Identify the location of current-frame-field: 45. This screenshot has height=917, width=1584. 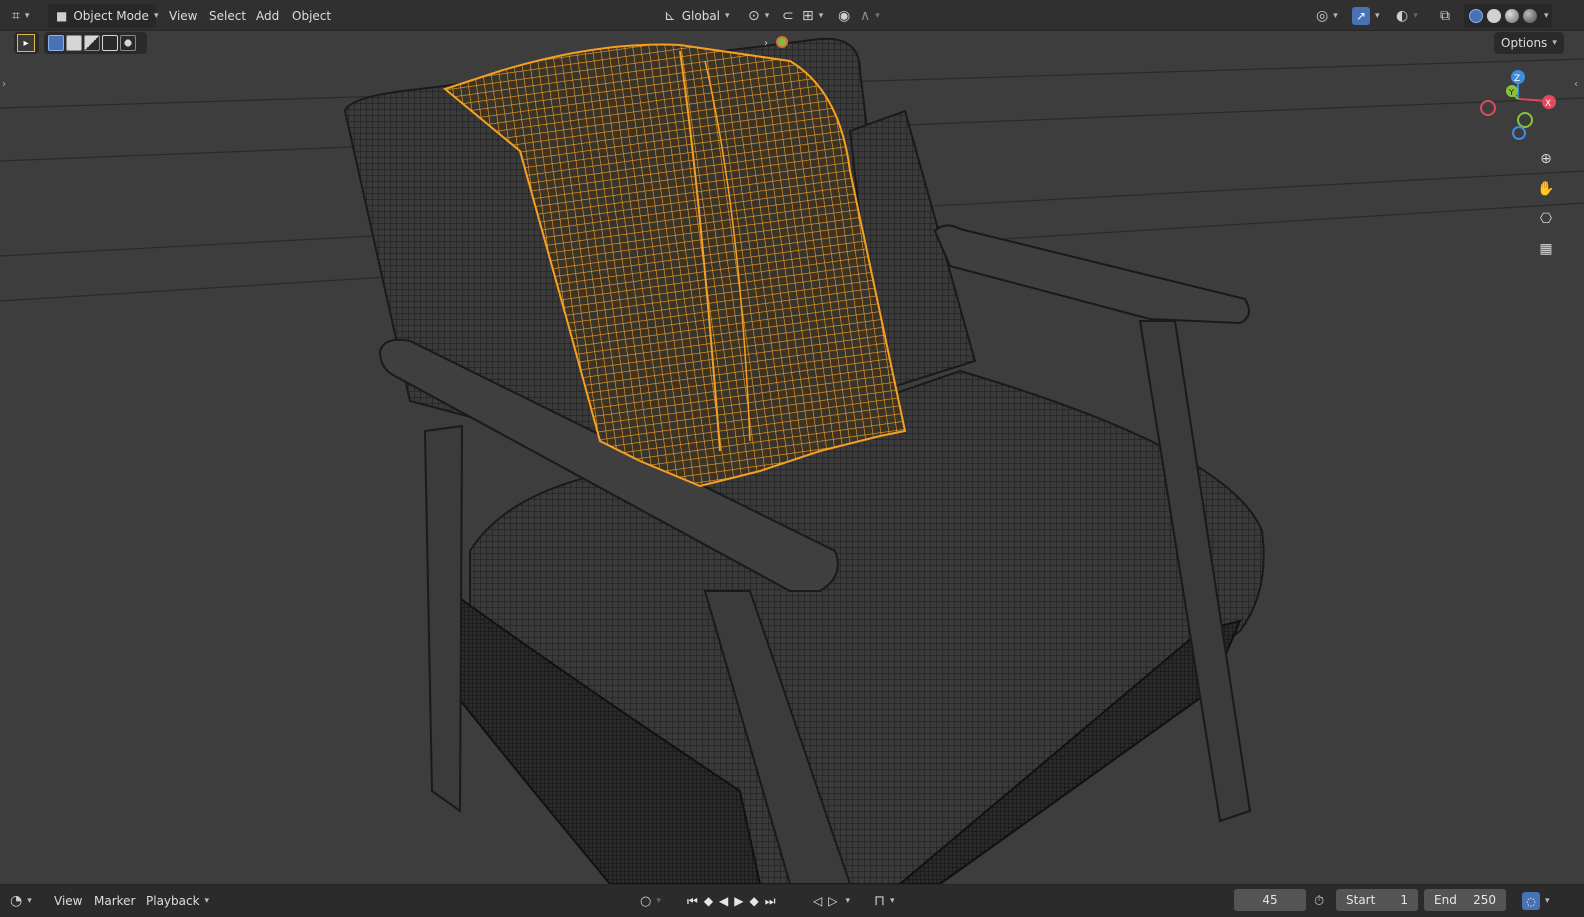
(1270, 900).